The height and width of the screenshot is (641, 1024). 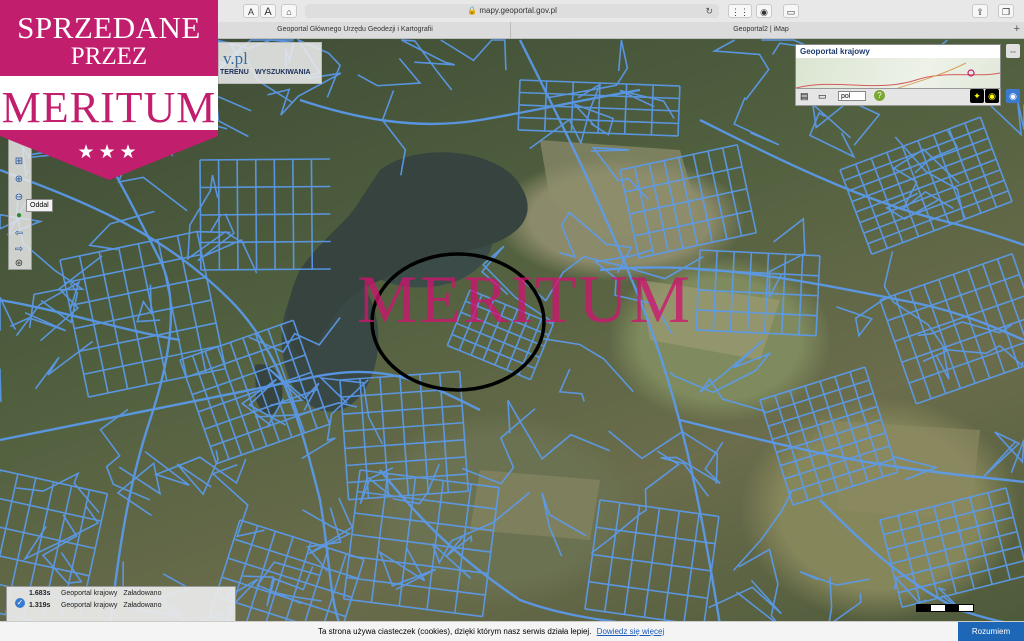 What do you see at coordinates (1017, 29) in the screenshot?
I see `new-tab-icon: +` at bounding box center [1017, 29].